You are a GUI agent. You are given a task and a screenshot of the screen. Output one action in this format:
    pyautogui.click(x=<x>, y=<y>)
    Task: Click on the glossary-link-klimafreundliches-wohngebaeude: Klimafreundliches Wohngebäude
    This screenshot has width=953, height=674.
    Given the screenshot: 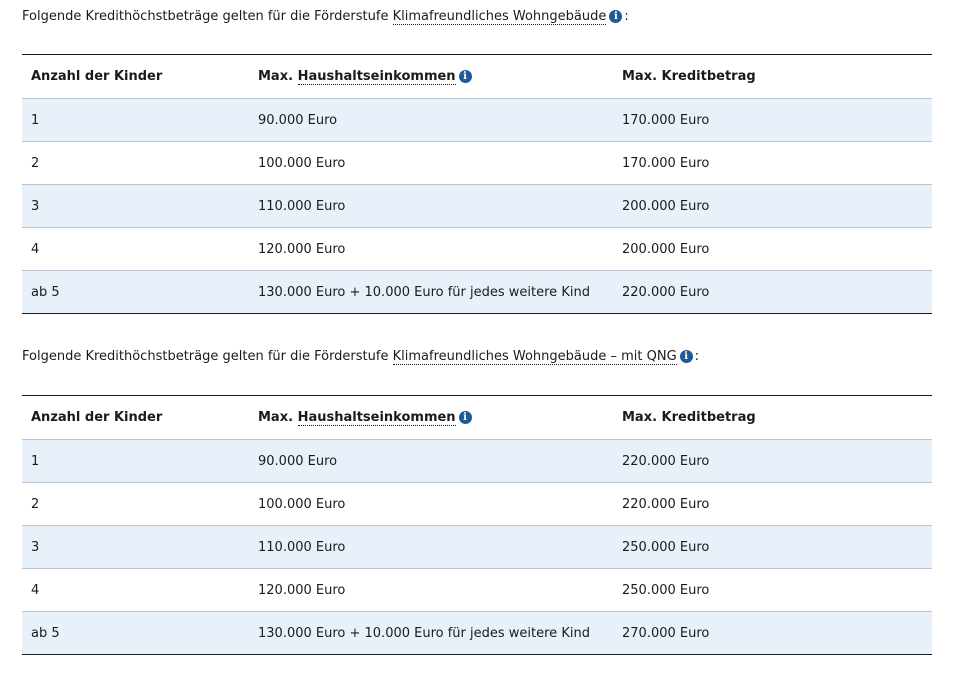 What is the action you would take?
    pyautogui.click(x=499, y=17)
    